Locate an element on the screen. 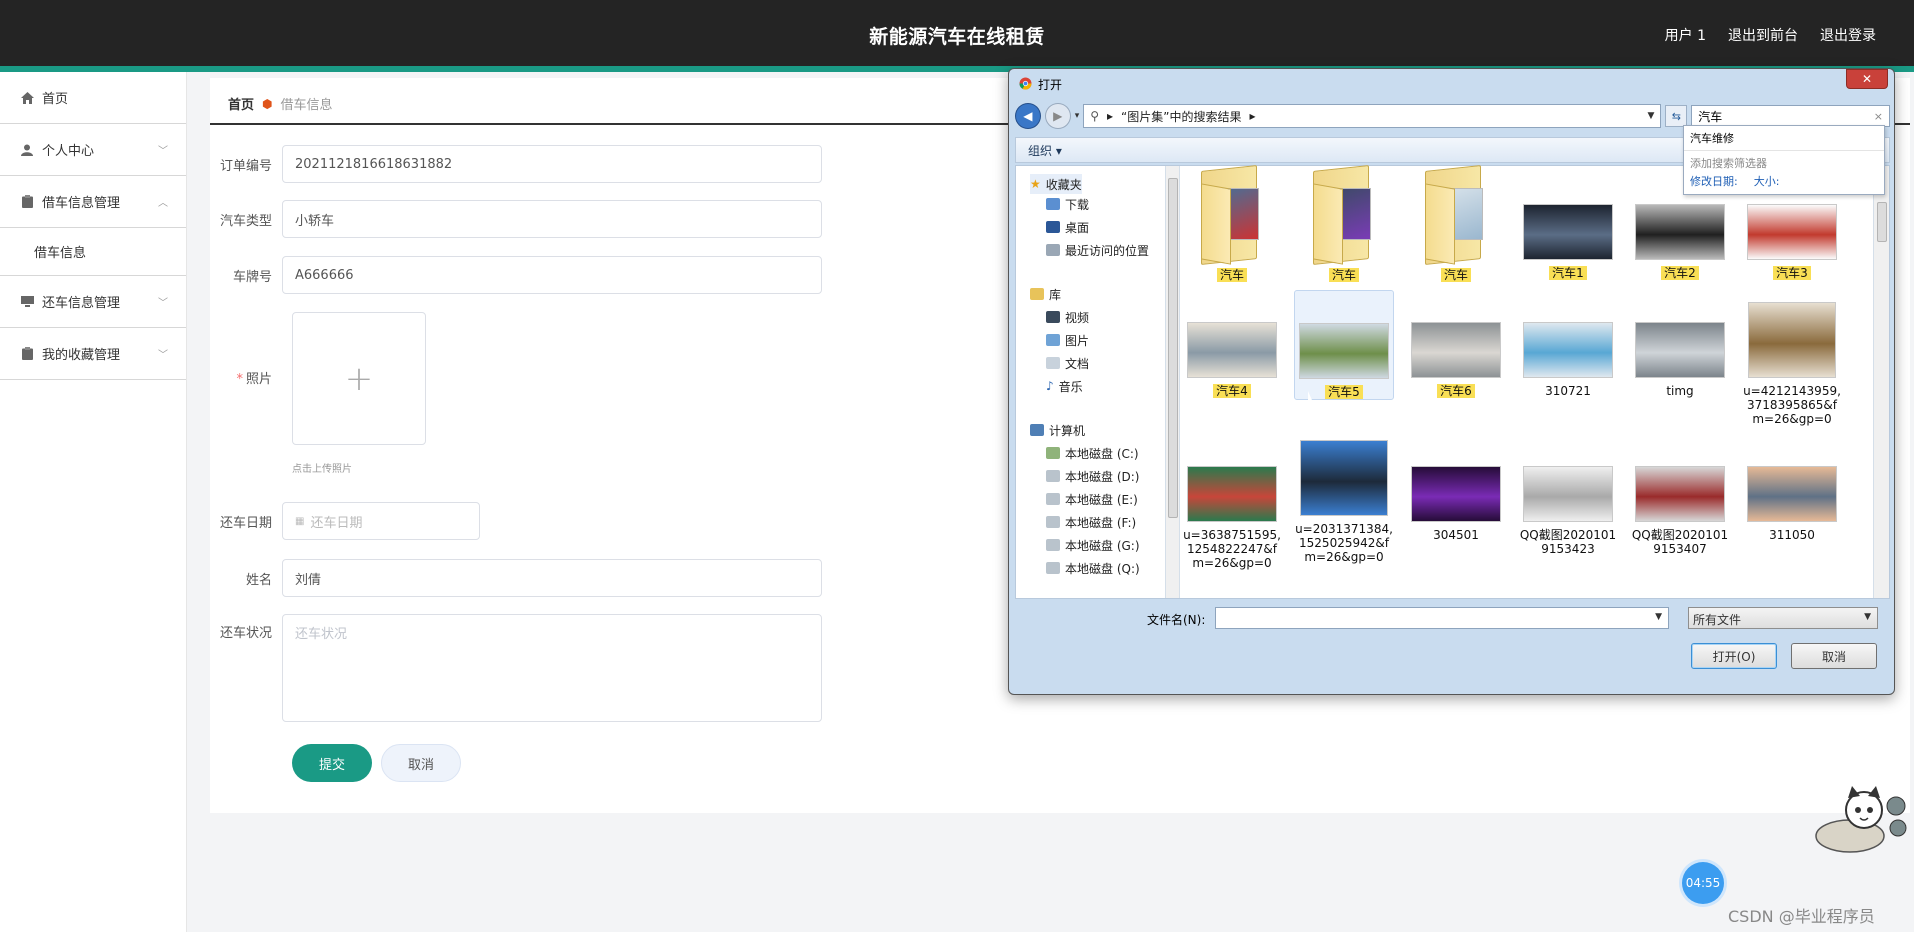  name-row: 姓名 刘倩 is located at coordinates (560, 578).